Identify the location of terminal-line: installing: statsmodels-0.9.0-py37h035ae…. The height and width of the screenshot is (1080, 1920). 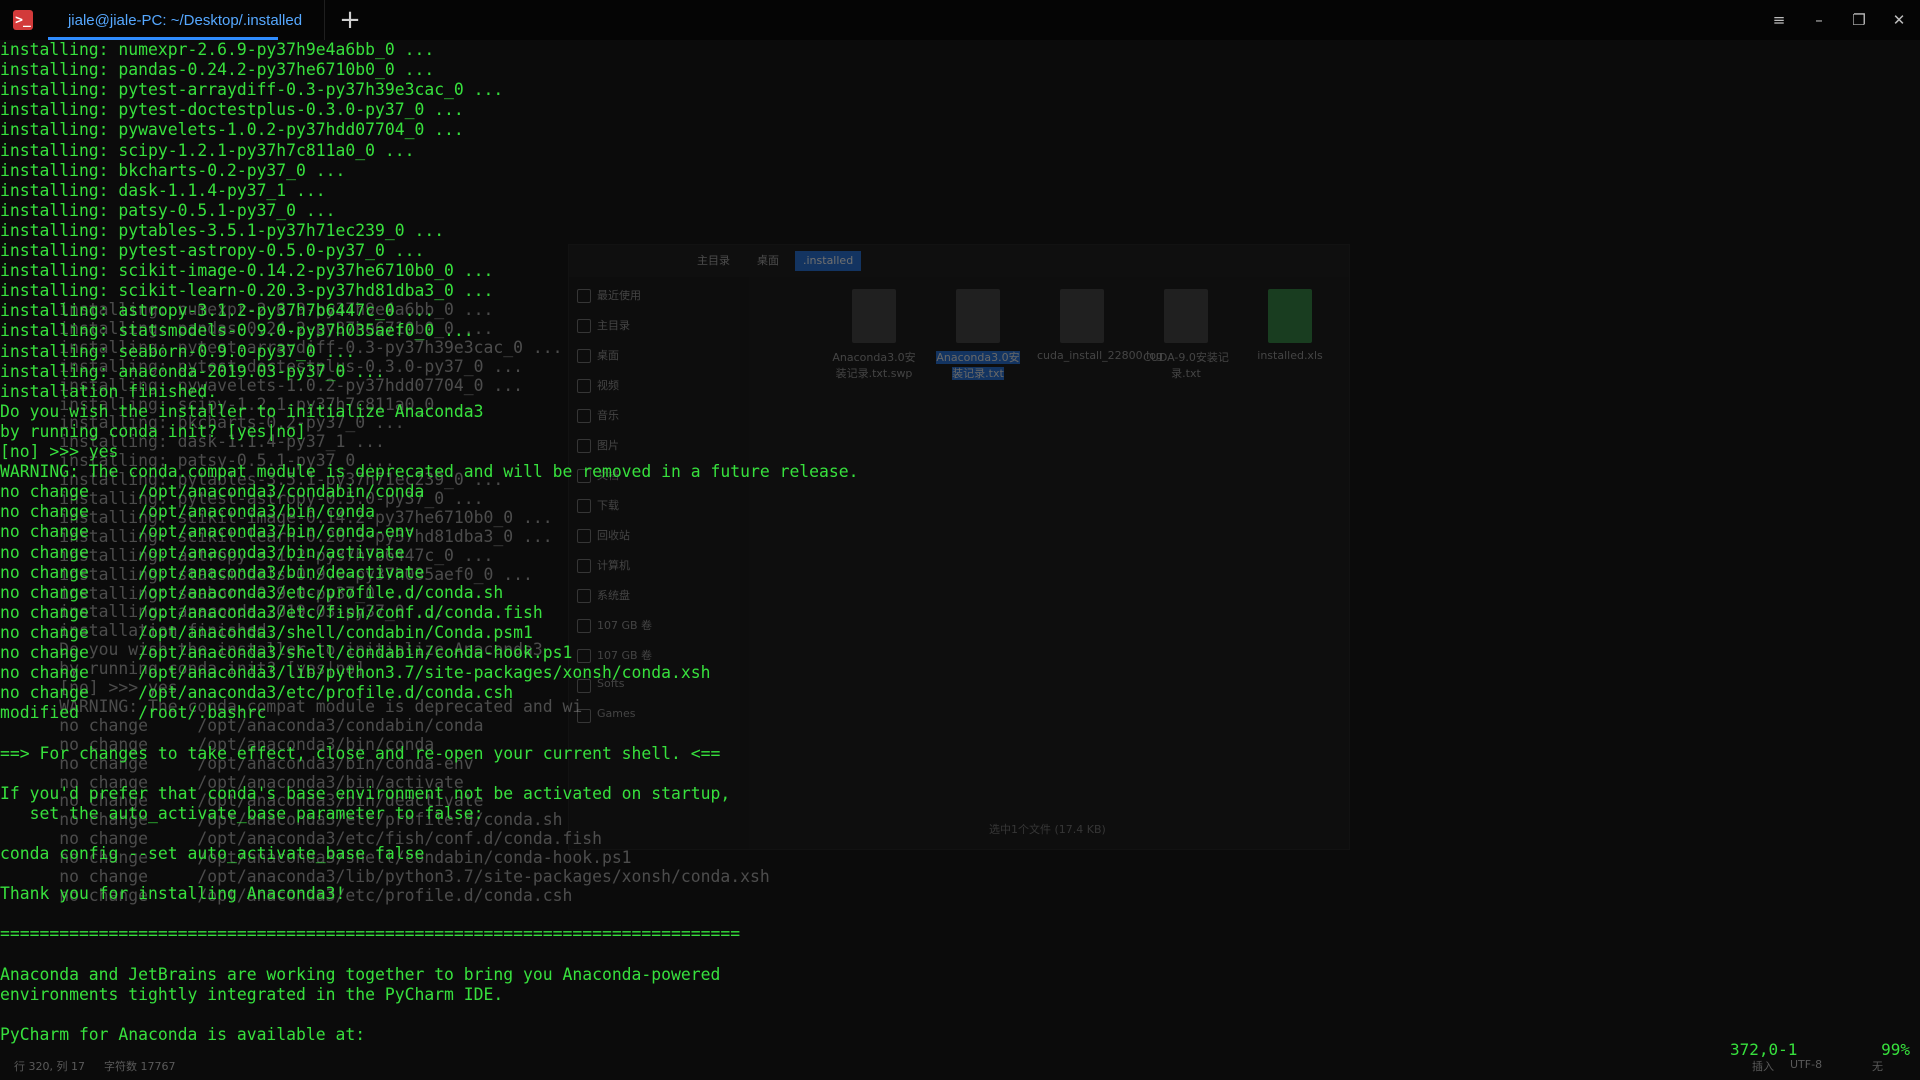
(237, 331).